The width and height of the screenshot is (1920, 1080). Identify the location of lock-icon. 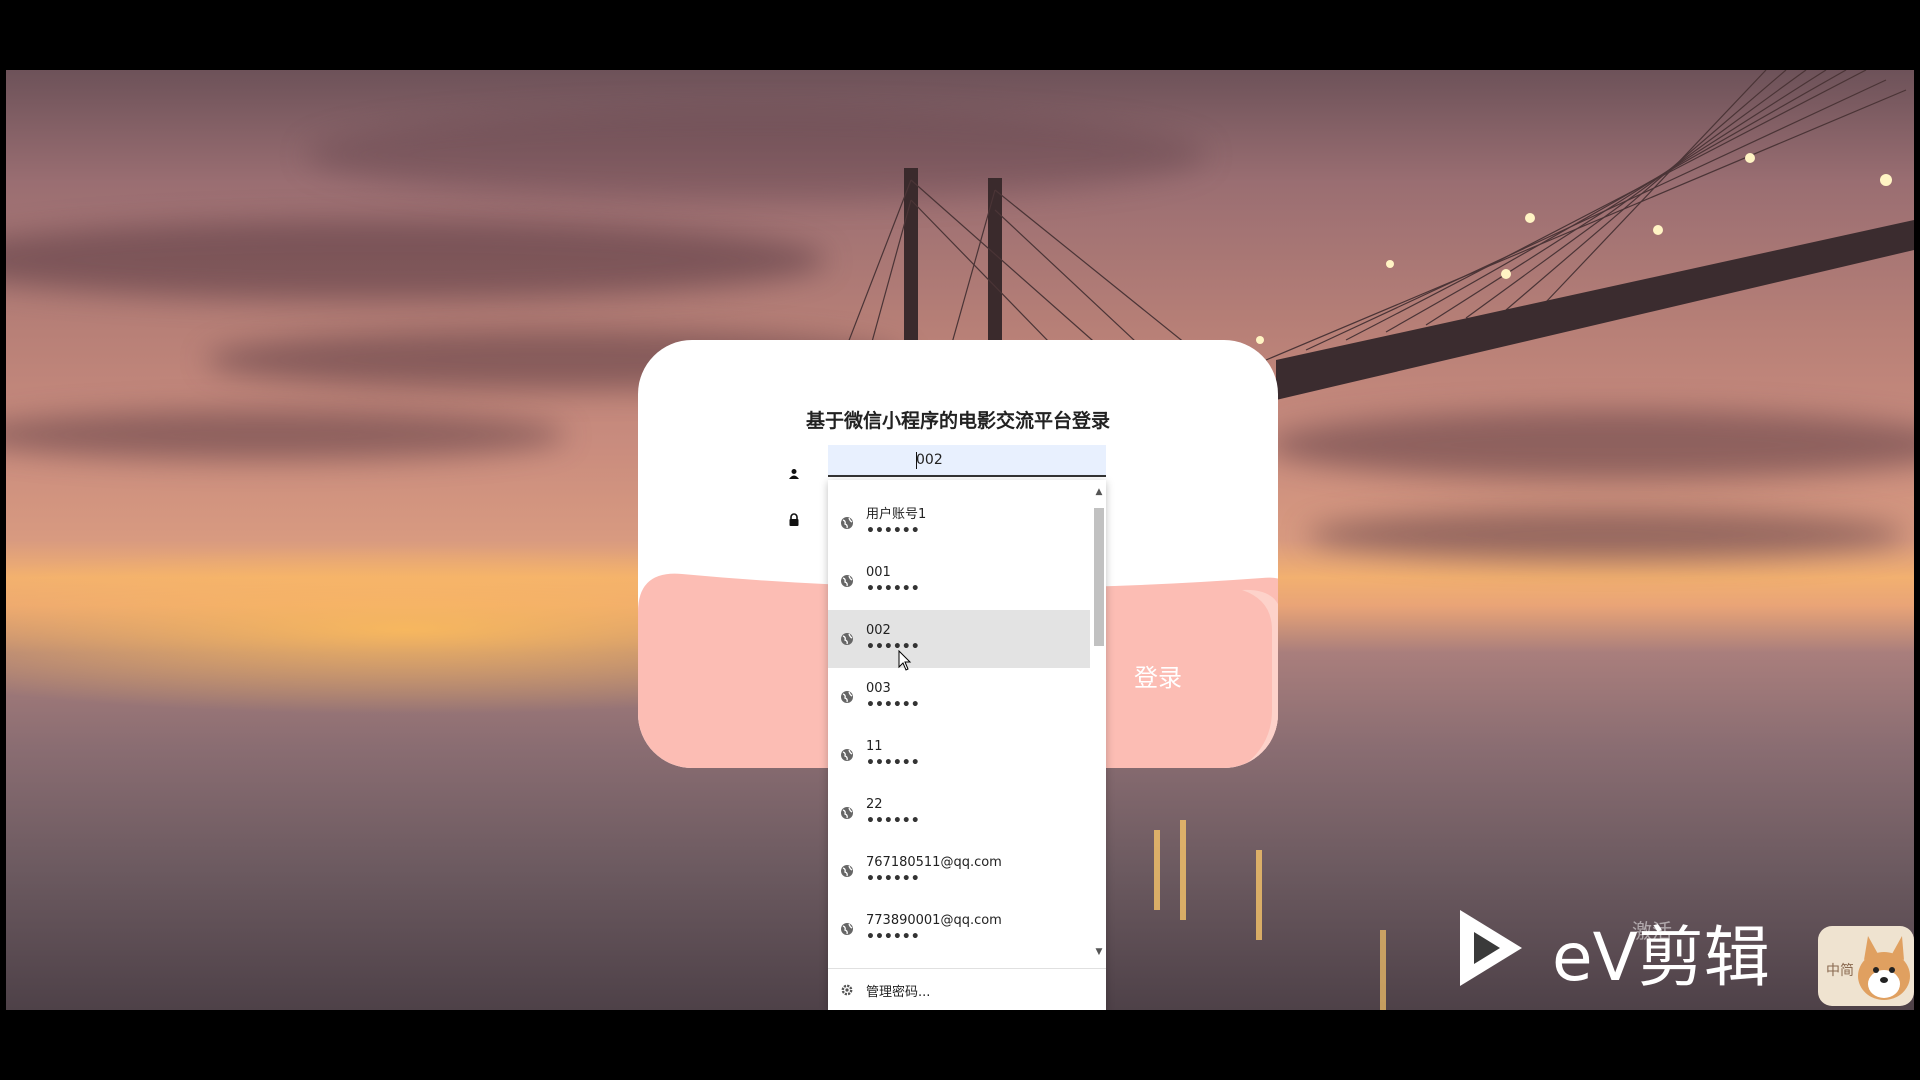
(794, 520).